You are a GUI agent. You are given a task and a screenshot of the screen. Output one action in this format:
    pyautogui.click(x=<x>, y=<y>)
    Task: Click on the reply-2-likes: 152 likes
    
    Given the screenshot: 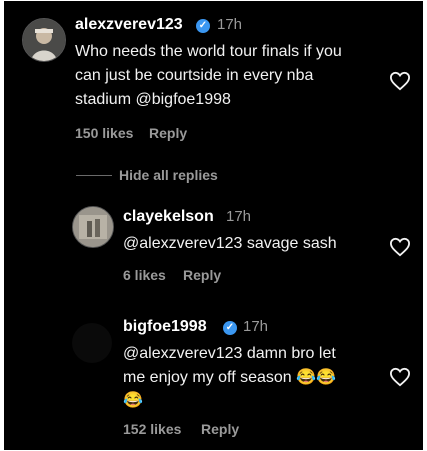 What is the action you would take?
    pyautogui.click(x=152, y=429)
    